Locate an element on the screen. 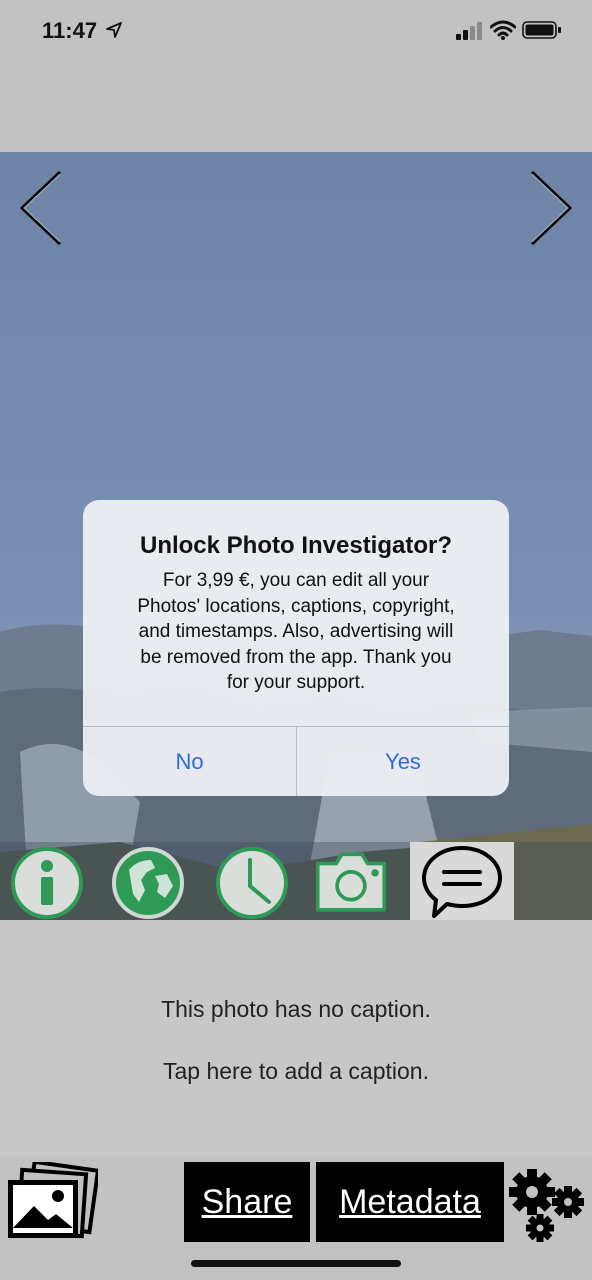  share-button: Share is located at coordinates (247, 1202).